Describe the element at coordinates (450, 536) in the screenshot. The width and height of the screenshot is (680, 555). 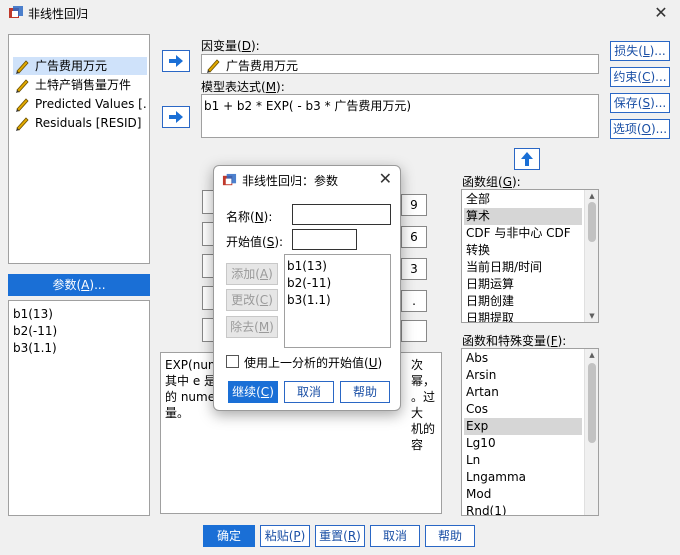
I see `help-button: 帮助` at that location.